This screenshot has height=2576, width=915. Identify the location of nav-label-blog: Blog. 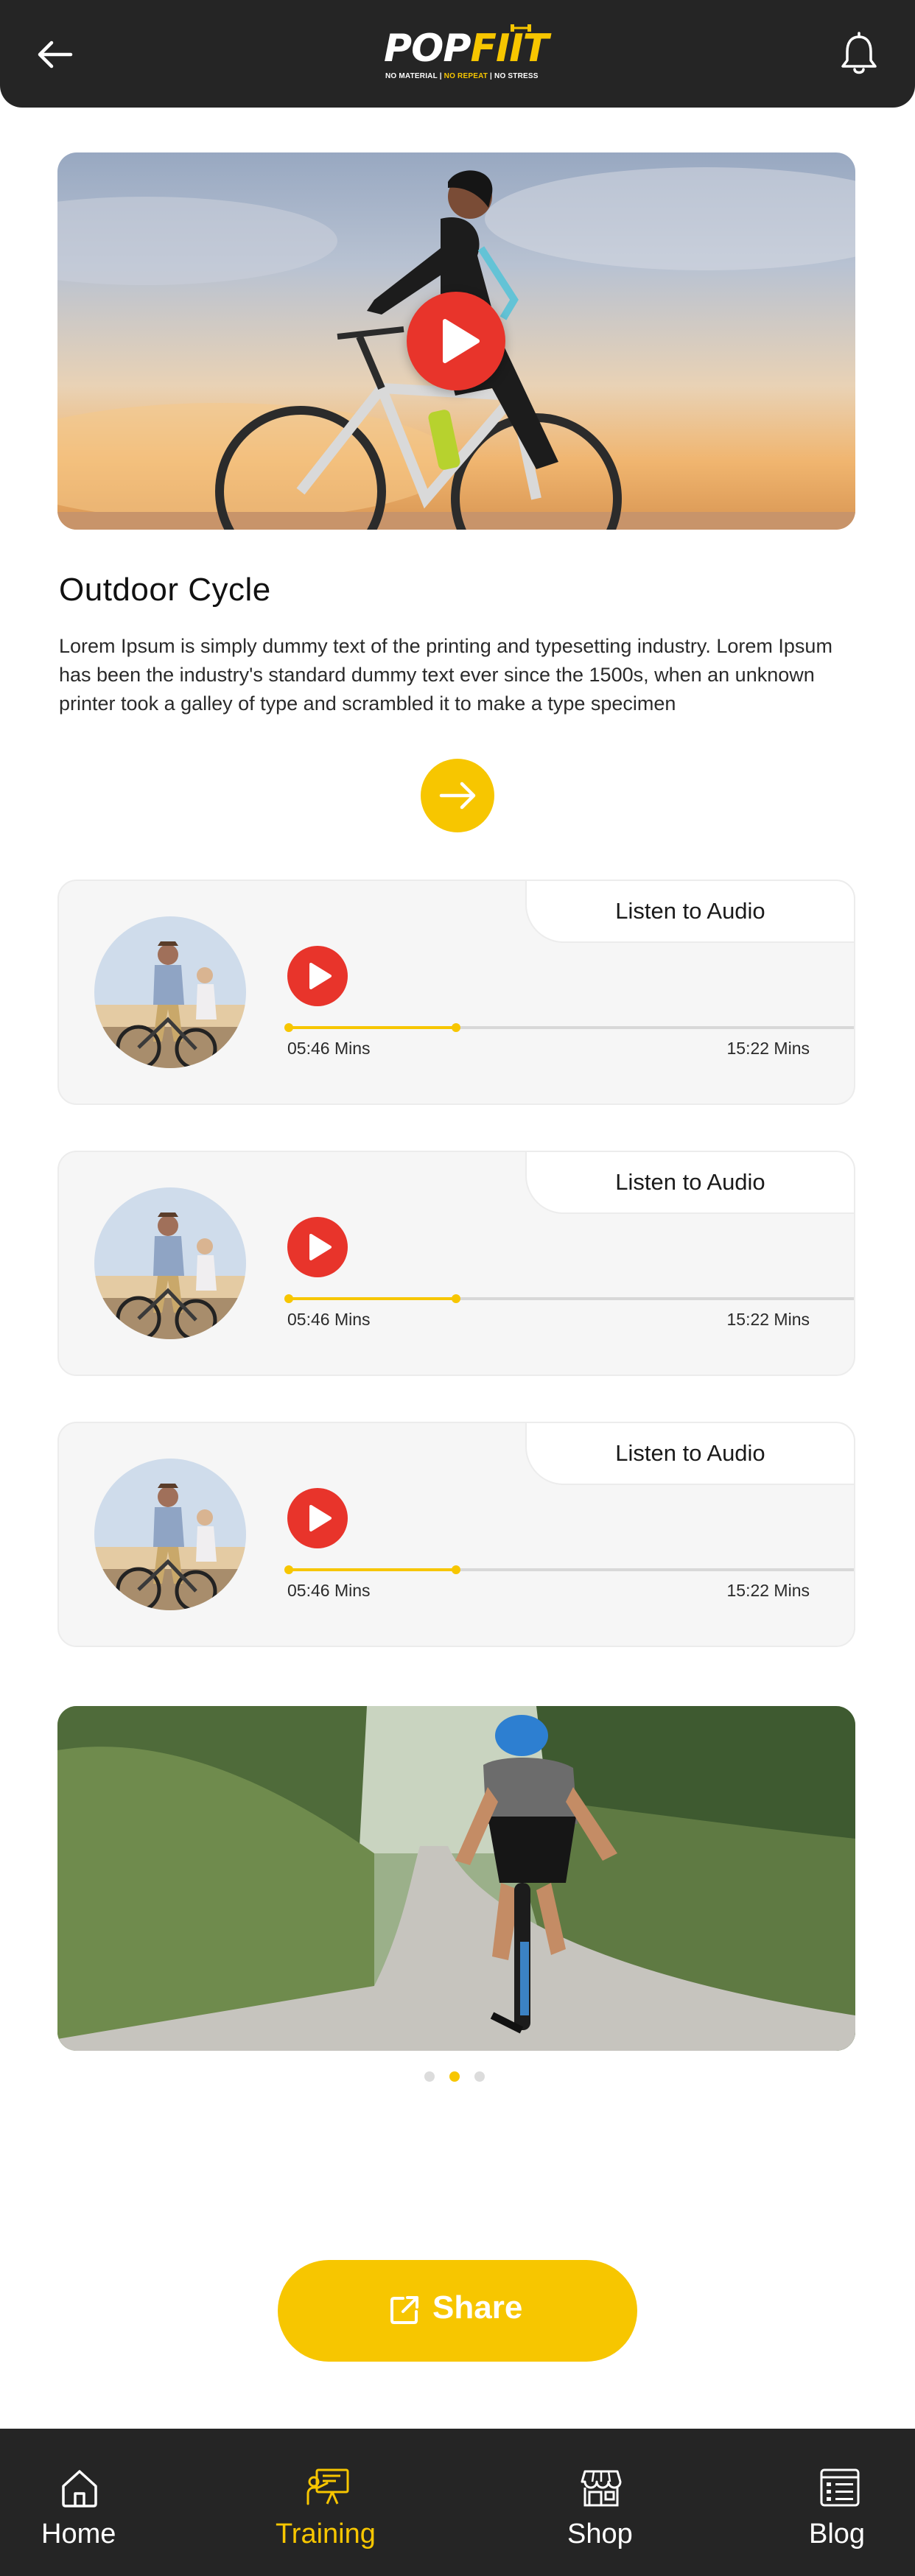
(838, 2534).